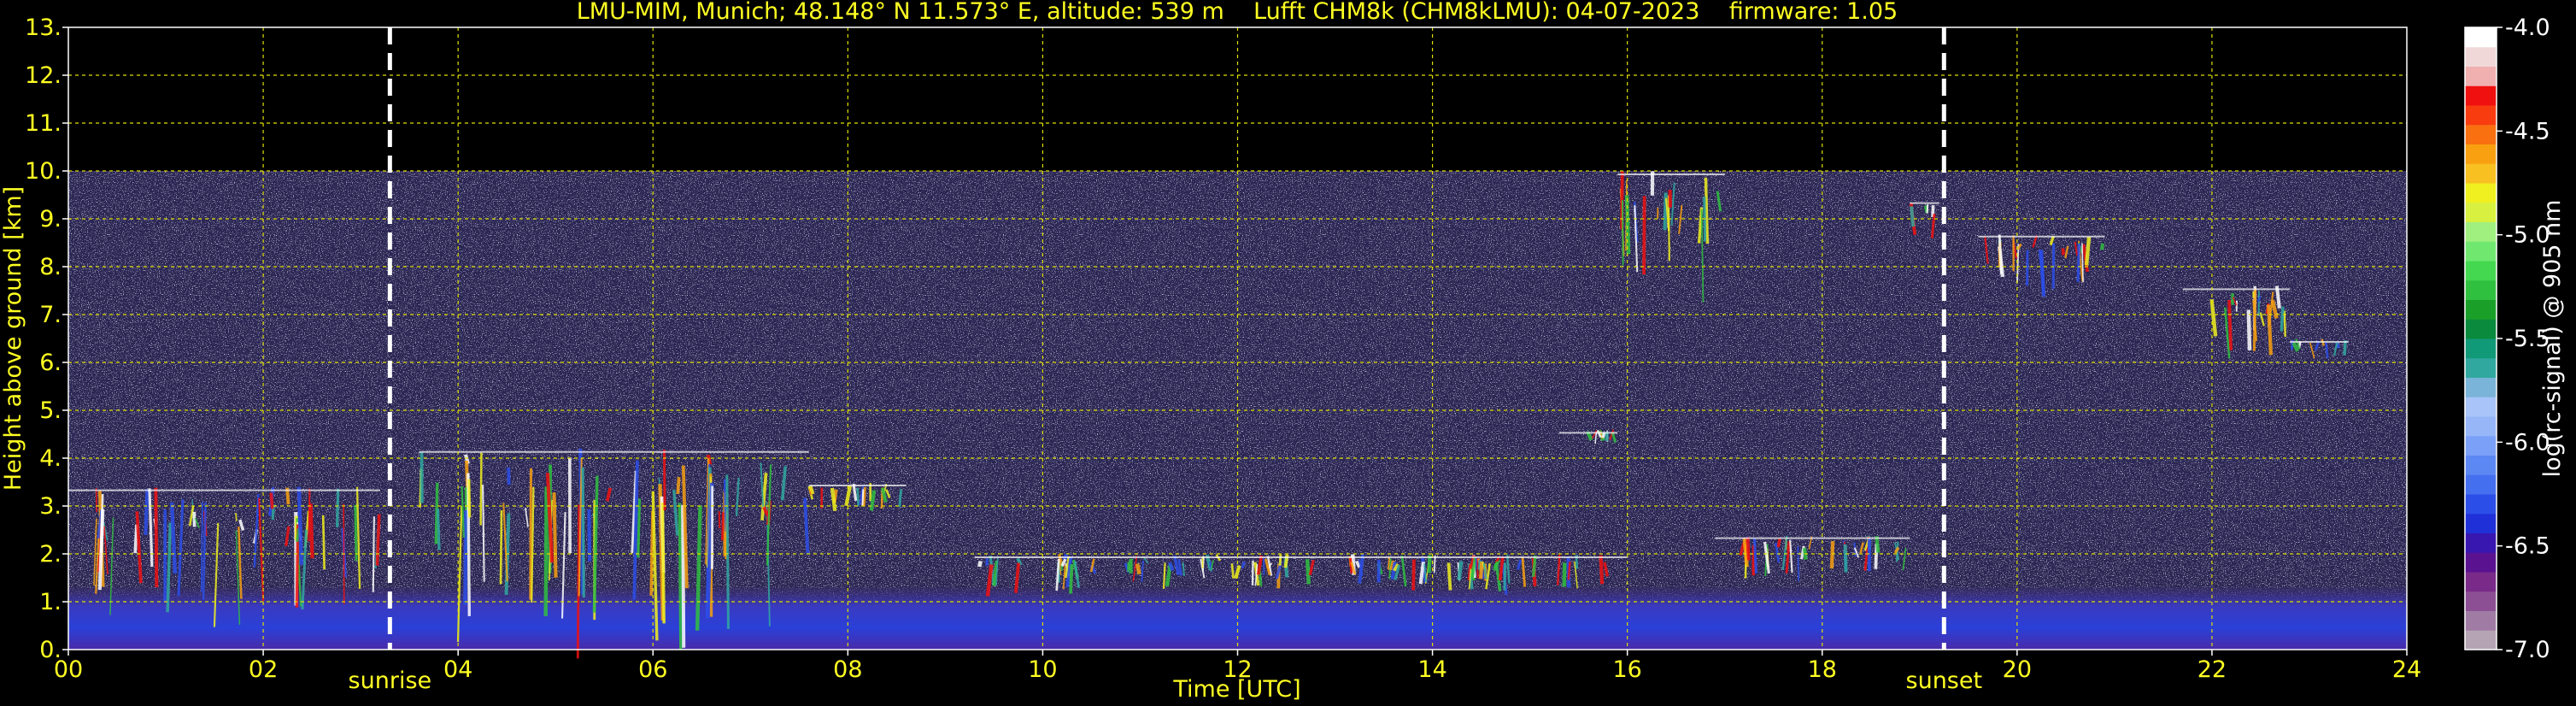 The height and width of the screenshot is (706, 2576). Describe the element at coordinates (1626, 669) in the screenshot. I see `x-tick-label: 16` at that location.